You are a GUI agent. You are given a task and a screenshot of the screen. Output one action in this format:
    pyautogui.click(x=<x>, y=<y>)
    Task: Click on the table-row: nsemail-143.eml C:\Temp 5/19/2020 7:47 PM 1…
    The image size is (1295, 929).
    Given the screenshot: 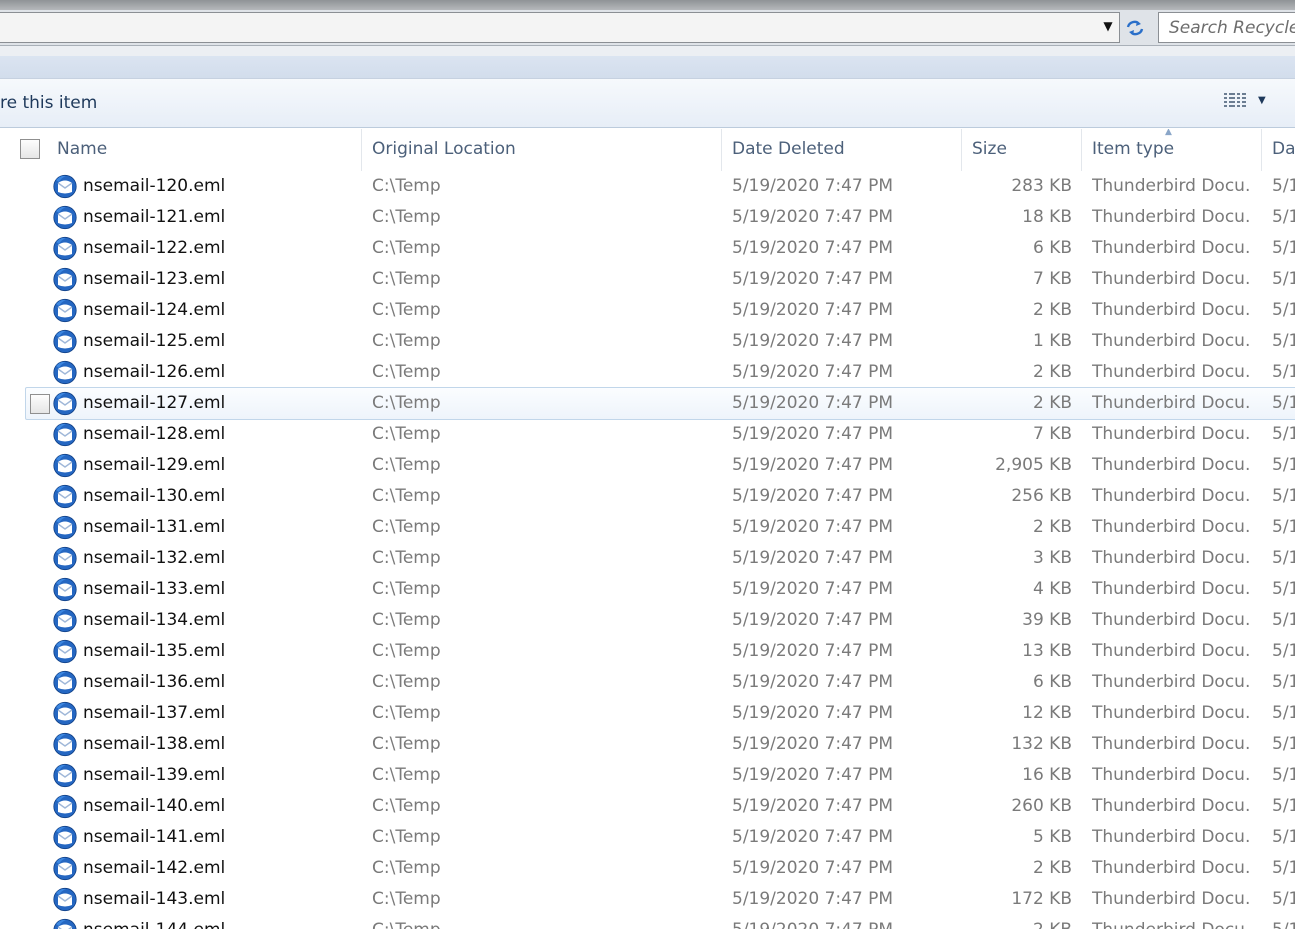 What is the action you would take?
    pyautogui.click(x=647, y=899)
    